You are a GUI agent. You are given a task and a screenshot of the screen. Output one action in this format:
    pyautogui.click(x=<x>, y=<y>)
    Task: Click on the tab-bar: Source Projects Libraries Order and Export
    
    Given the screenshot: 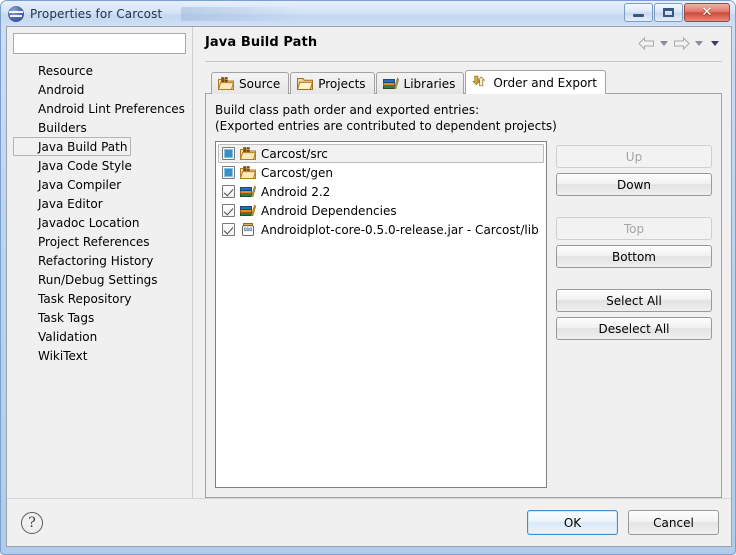 What is the action you would take?
    pyautogui.click(x=463, y=82)
    